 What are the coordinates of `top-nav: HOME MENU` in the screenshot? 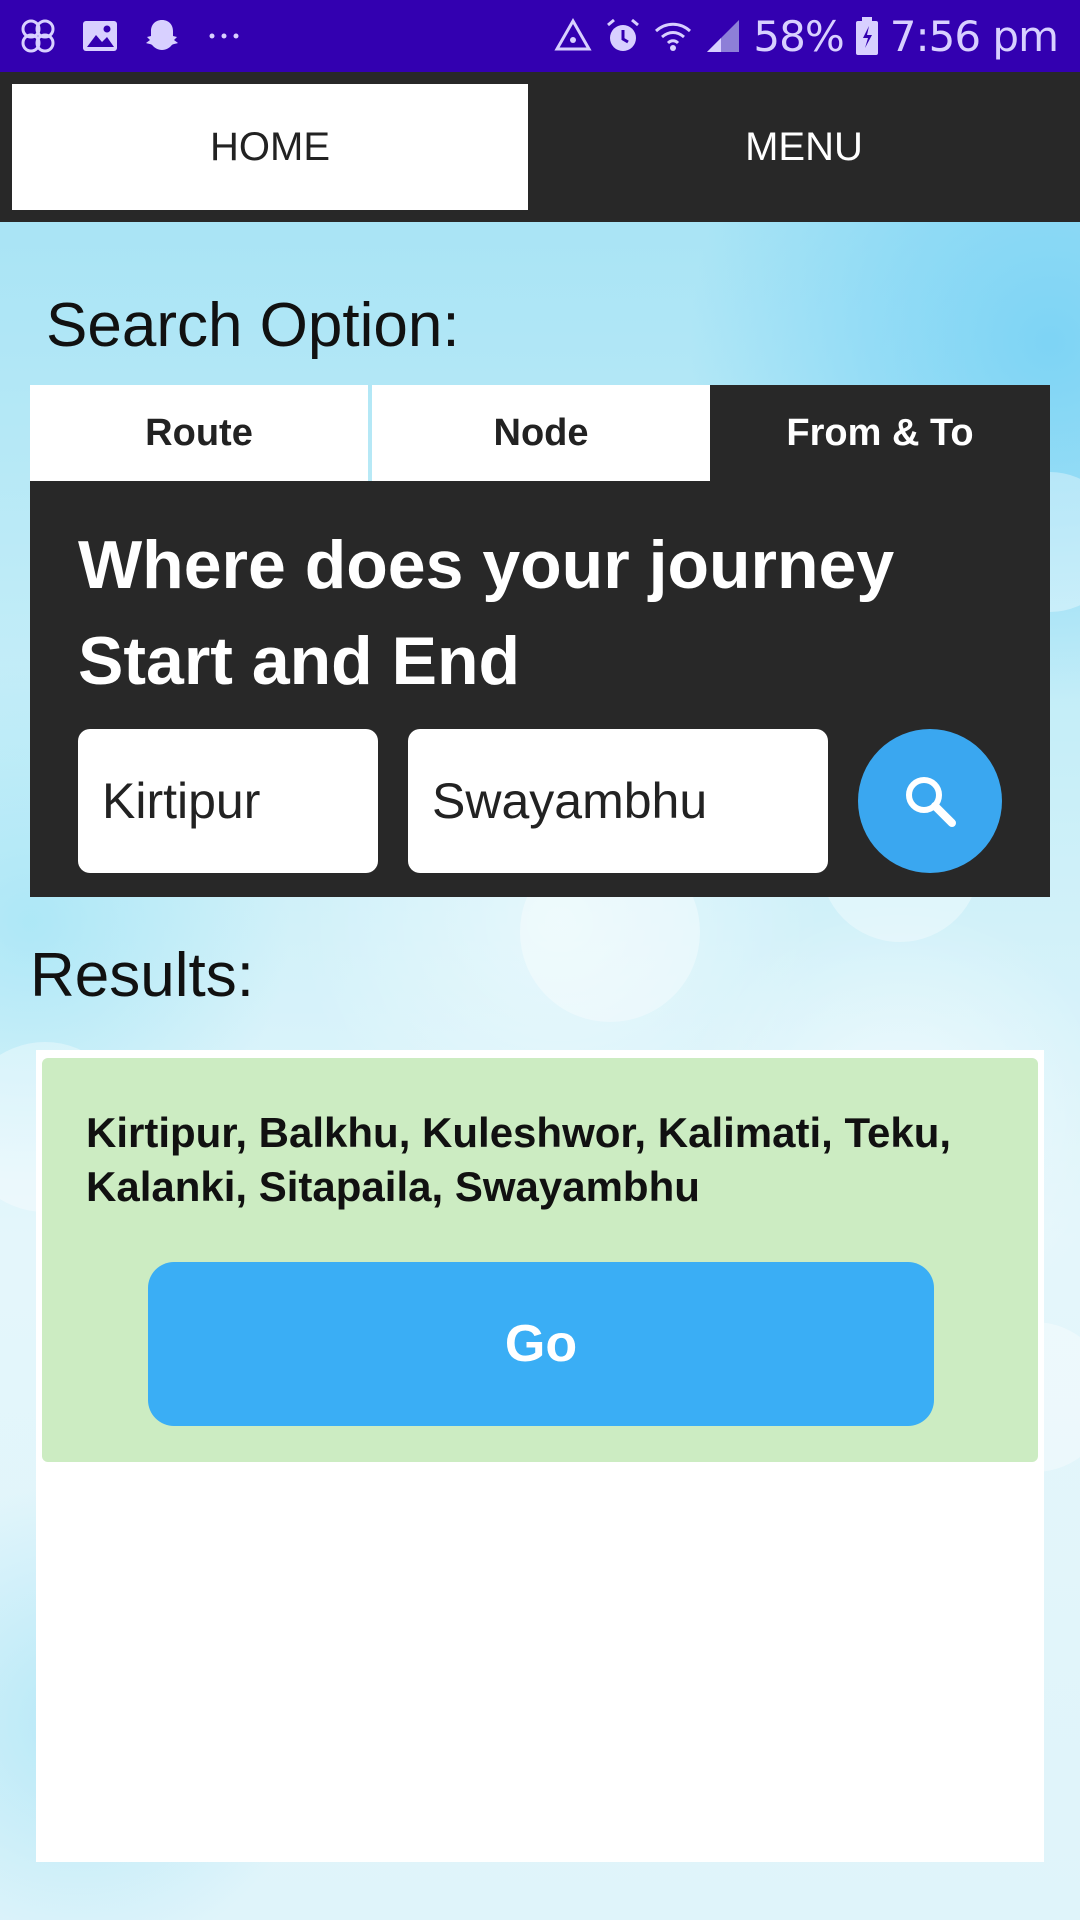 It's located at (540, 147).